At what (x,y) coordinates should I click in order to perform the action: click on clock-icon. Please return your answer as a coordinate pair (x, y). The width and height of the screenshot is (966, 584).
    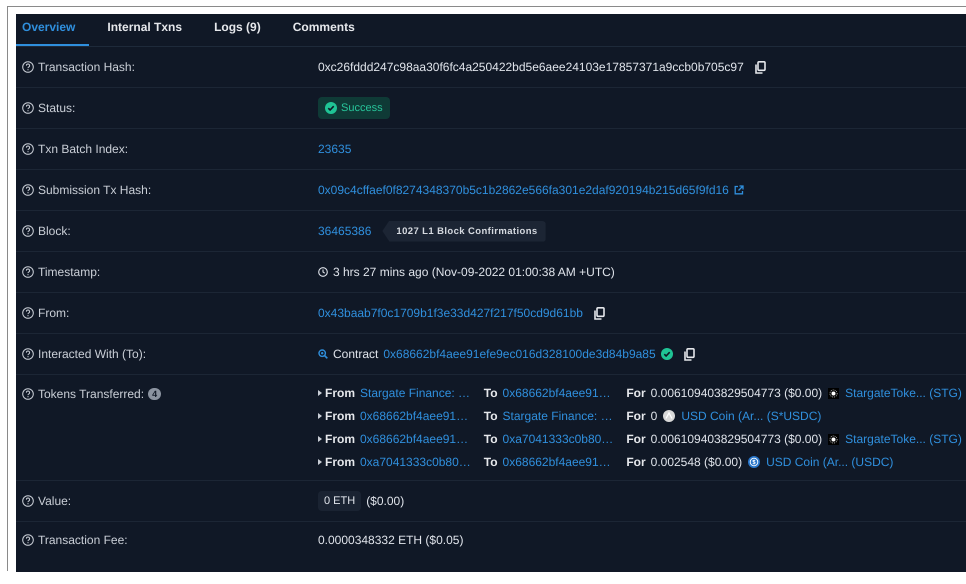
    Looking at the image, I should click on (323, 272).